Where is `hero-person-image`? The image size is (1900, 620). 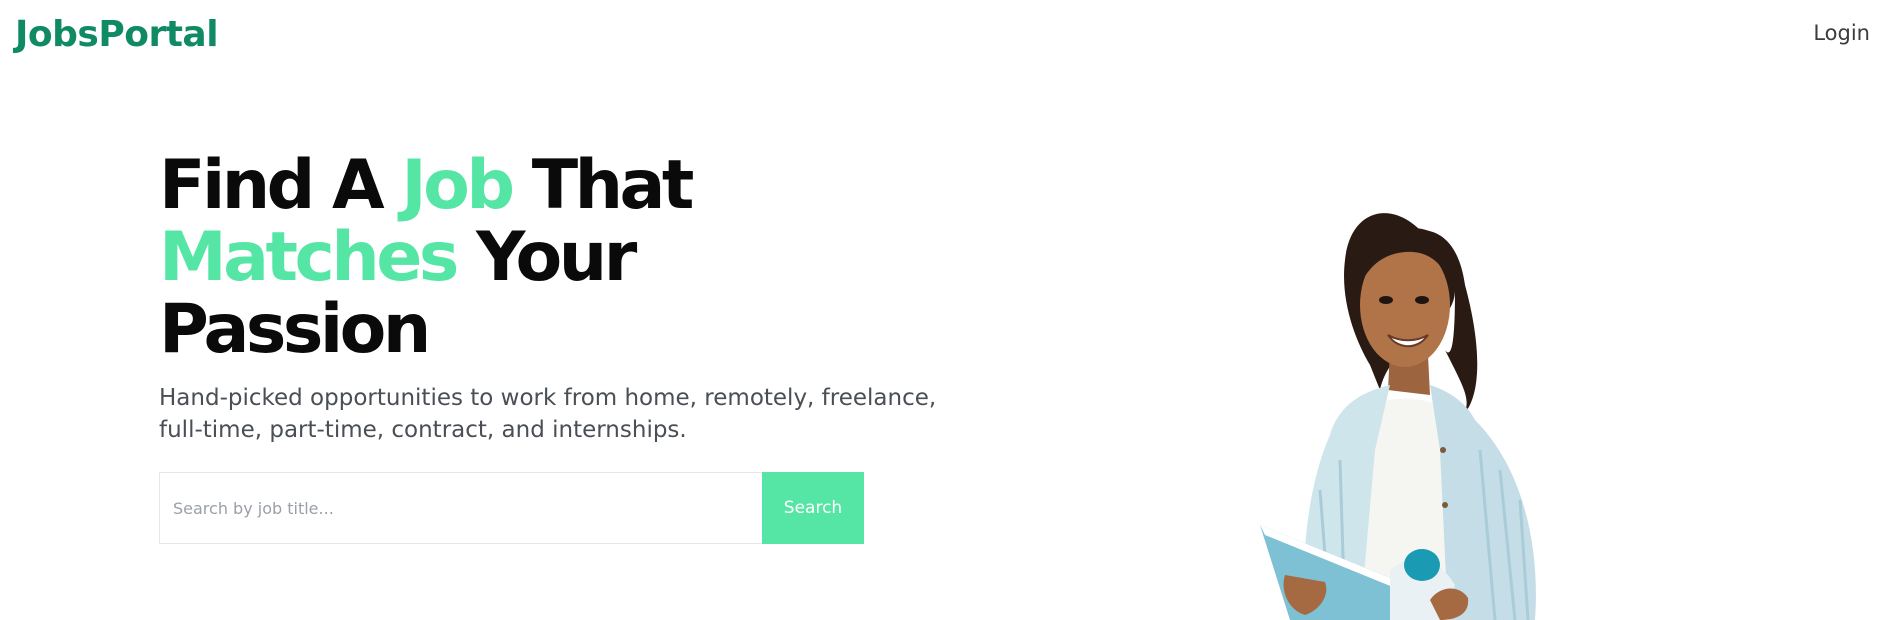
hero-person-image is located at coordinates (1398, 416).